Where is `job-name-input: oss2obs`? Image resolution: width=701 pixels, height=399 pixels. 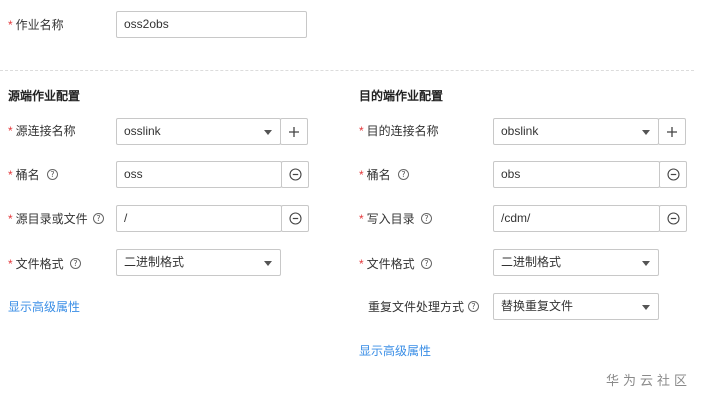
job-name-input: oss2obs is located at coordinates (211, 24).